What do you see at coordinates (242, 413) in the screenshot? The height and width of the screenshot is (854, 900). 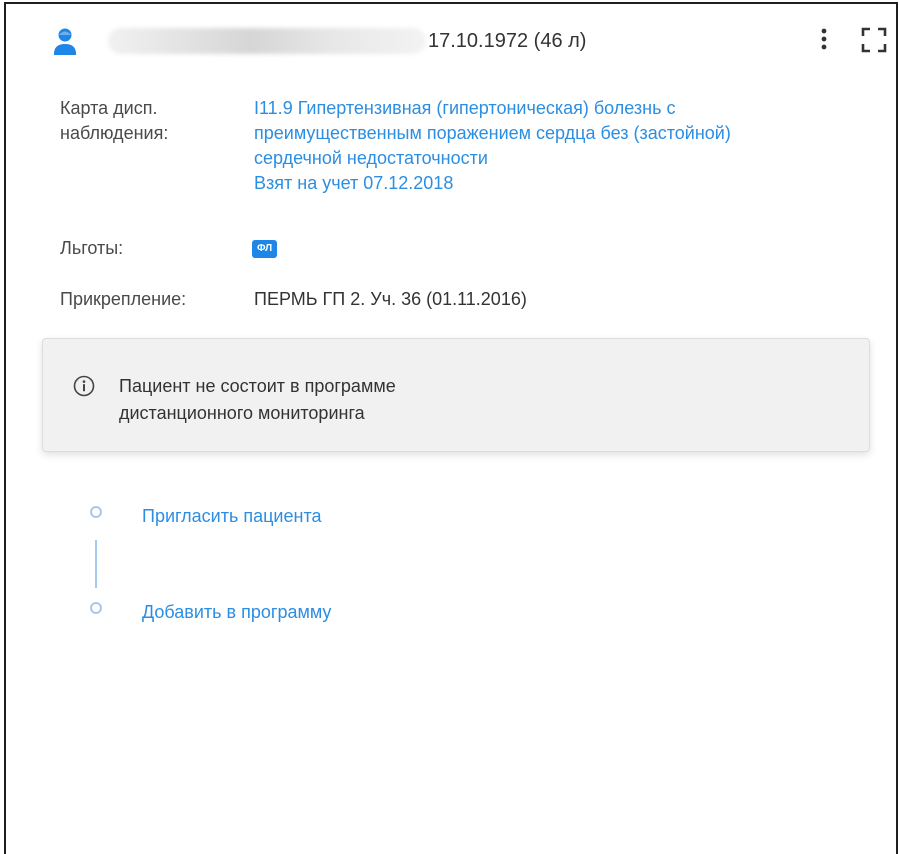 I see `notice-line2: дистанционного мониторинга` at bounding box center [242, 413].